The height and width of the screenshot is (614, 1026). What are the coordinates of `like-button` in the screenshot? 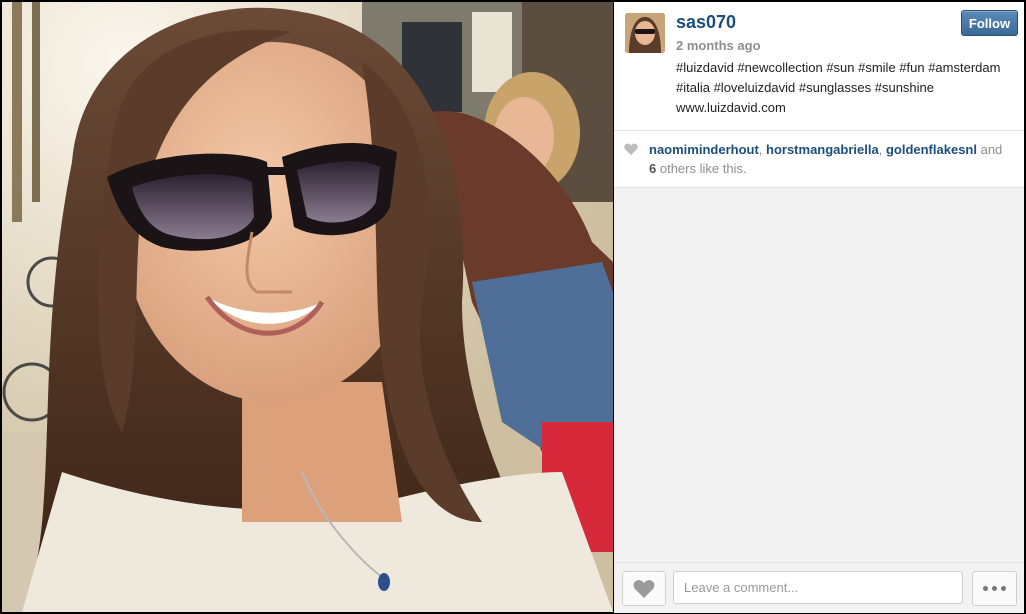 It's located at (644, 588).